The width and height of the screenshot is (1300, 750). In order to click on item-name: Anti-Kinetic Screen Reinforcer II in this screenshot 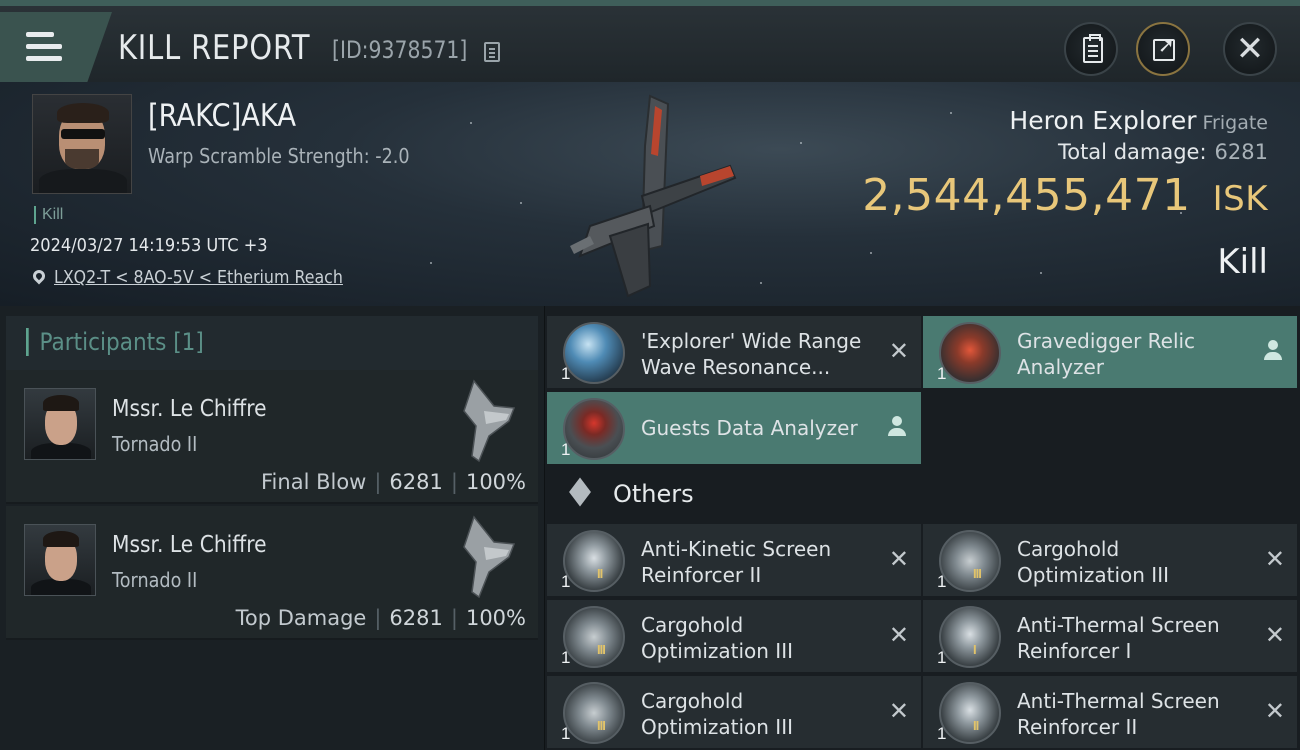, I will do `click(736, 562)`.